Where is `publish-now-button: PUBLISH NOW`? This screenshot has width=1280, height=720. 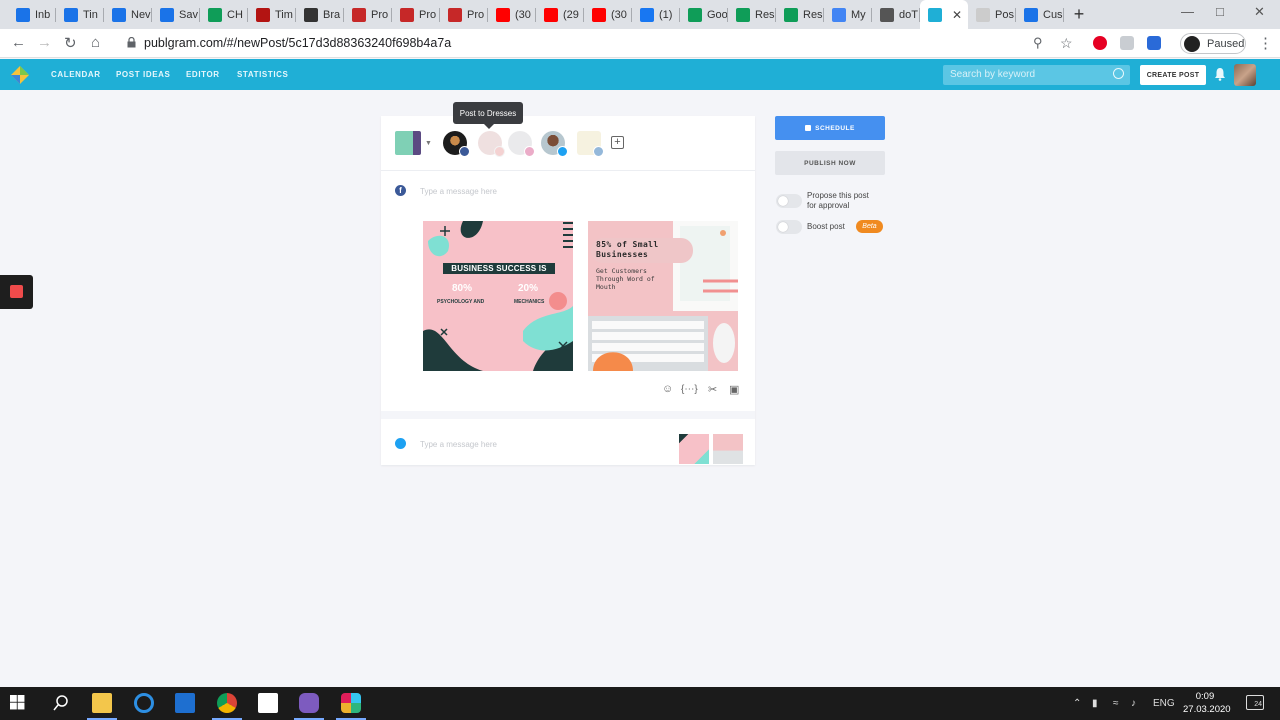 publish-now-button: PUBLISH NOW is located at coordinates (830, 163).